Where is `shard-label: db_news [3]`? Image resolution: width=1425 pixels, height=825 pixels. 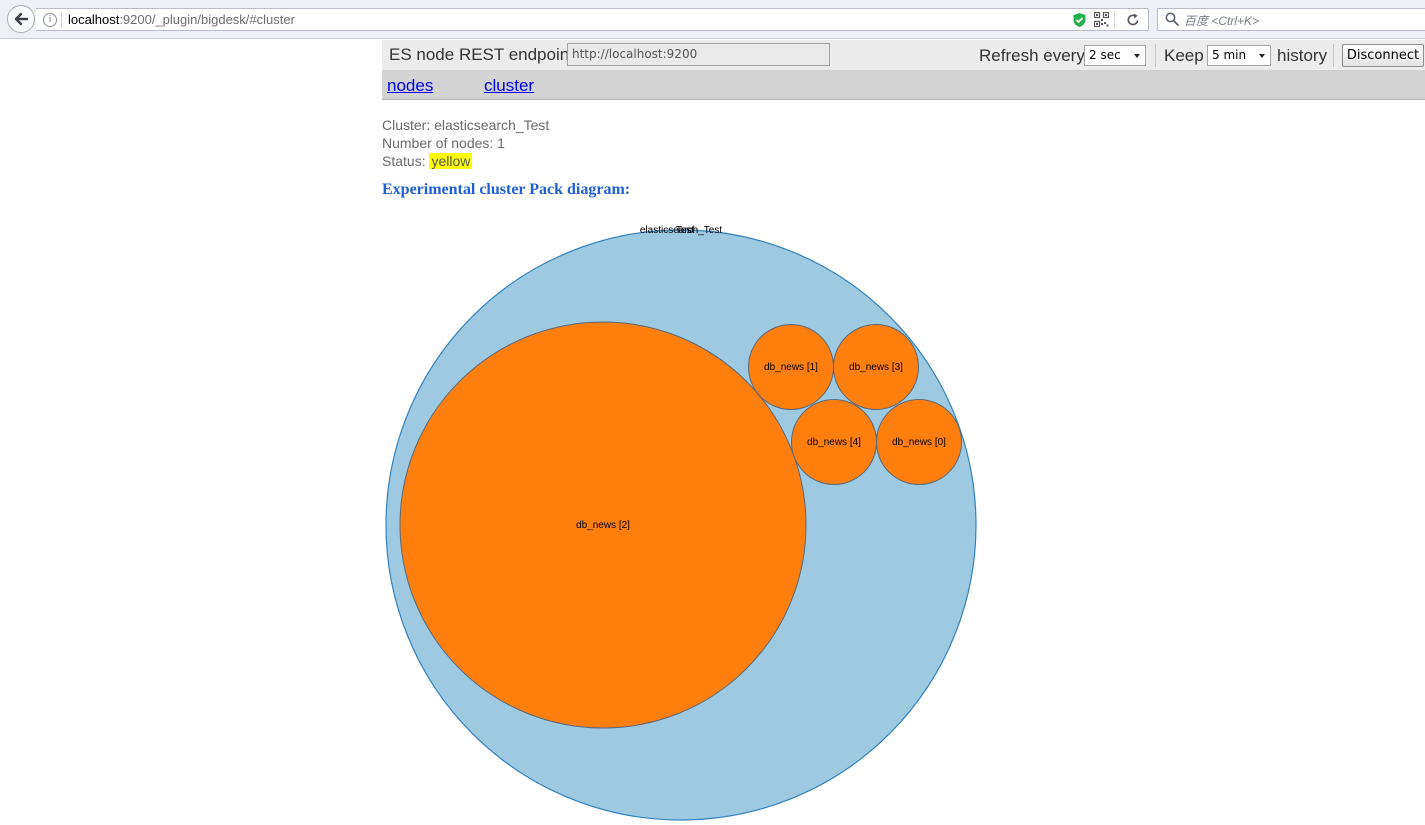
shard-label: db_news [3] is located at coordinates (876, 367).